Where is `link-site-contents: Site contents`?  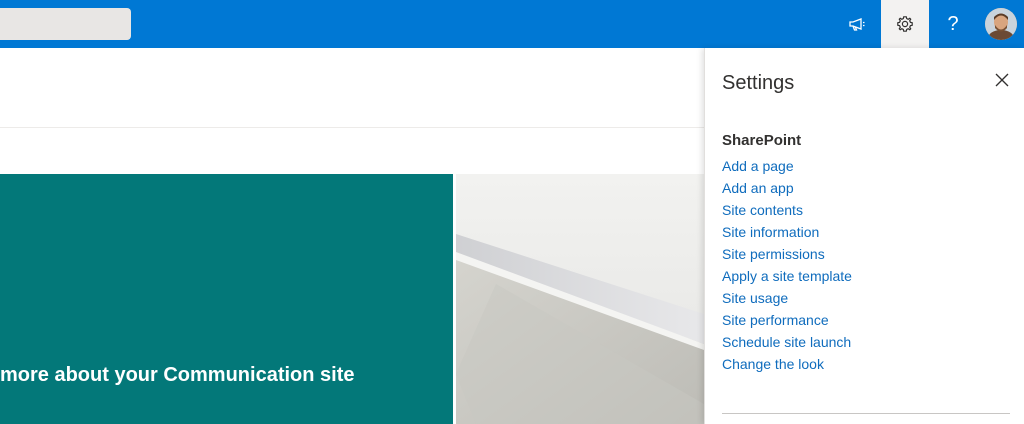 link-site-contents: Site contents is located at coordinates (787, 210).